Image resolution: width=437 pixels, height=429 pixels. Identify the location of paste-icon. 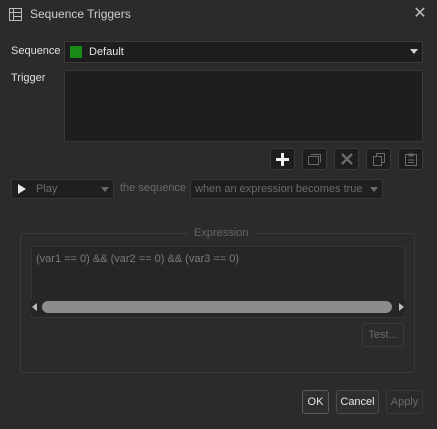
(410, 159).